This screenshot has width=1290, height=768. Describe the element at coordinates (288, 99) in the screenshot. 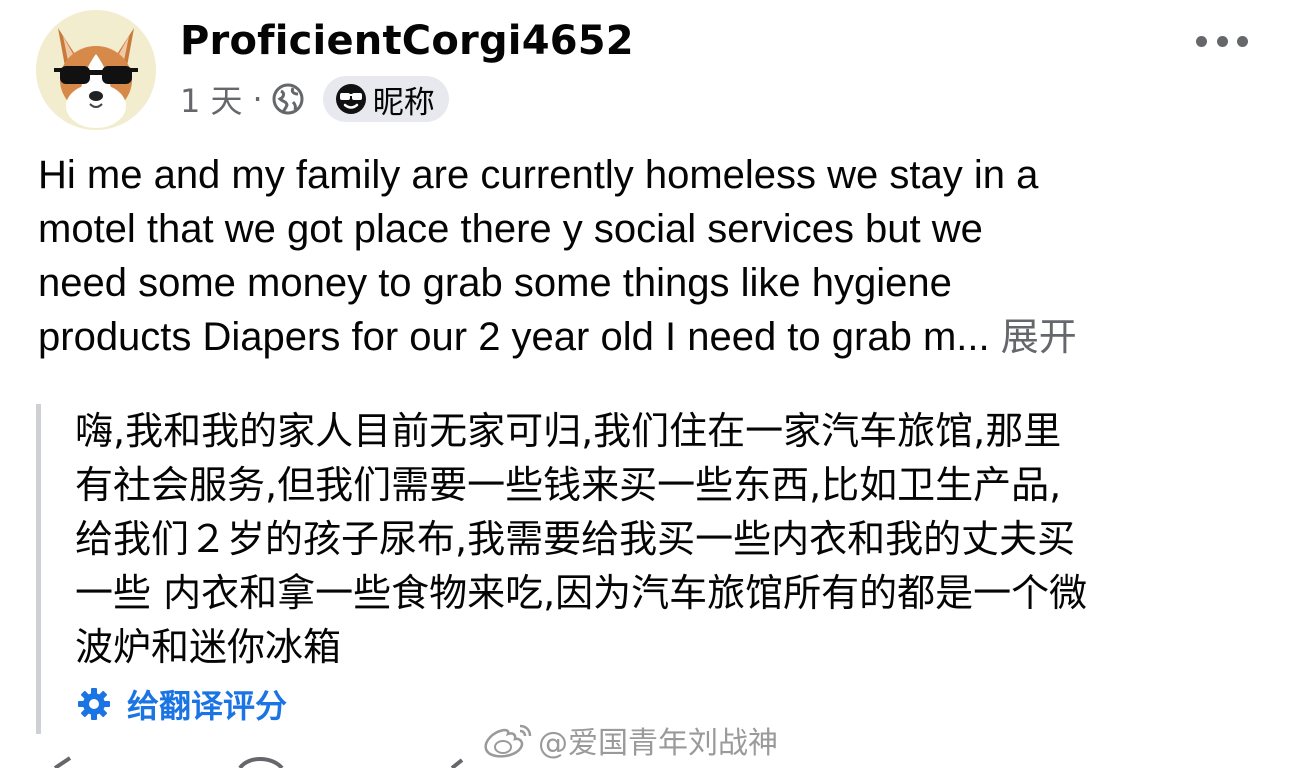

I see `globe-icon` at that location.